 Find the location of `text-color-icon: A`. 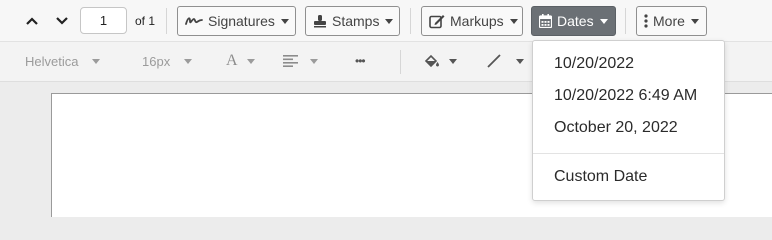

text-color-icon: A is located at coordinates (232, 60).